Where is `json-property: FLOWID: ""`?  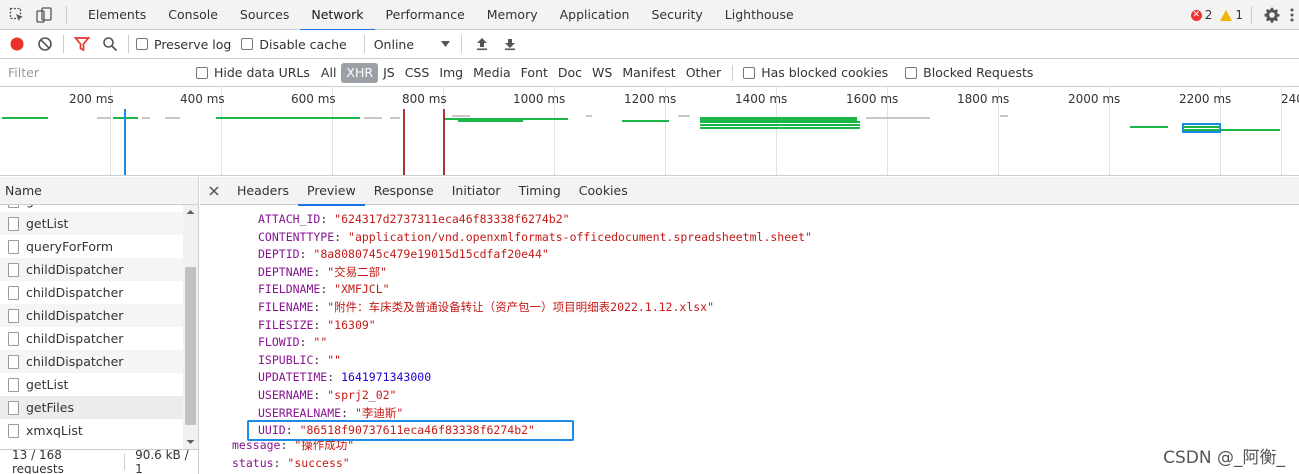
json-property: FLOWID: "" is located at coordinates (292, 342).